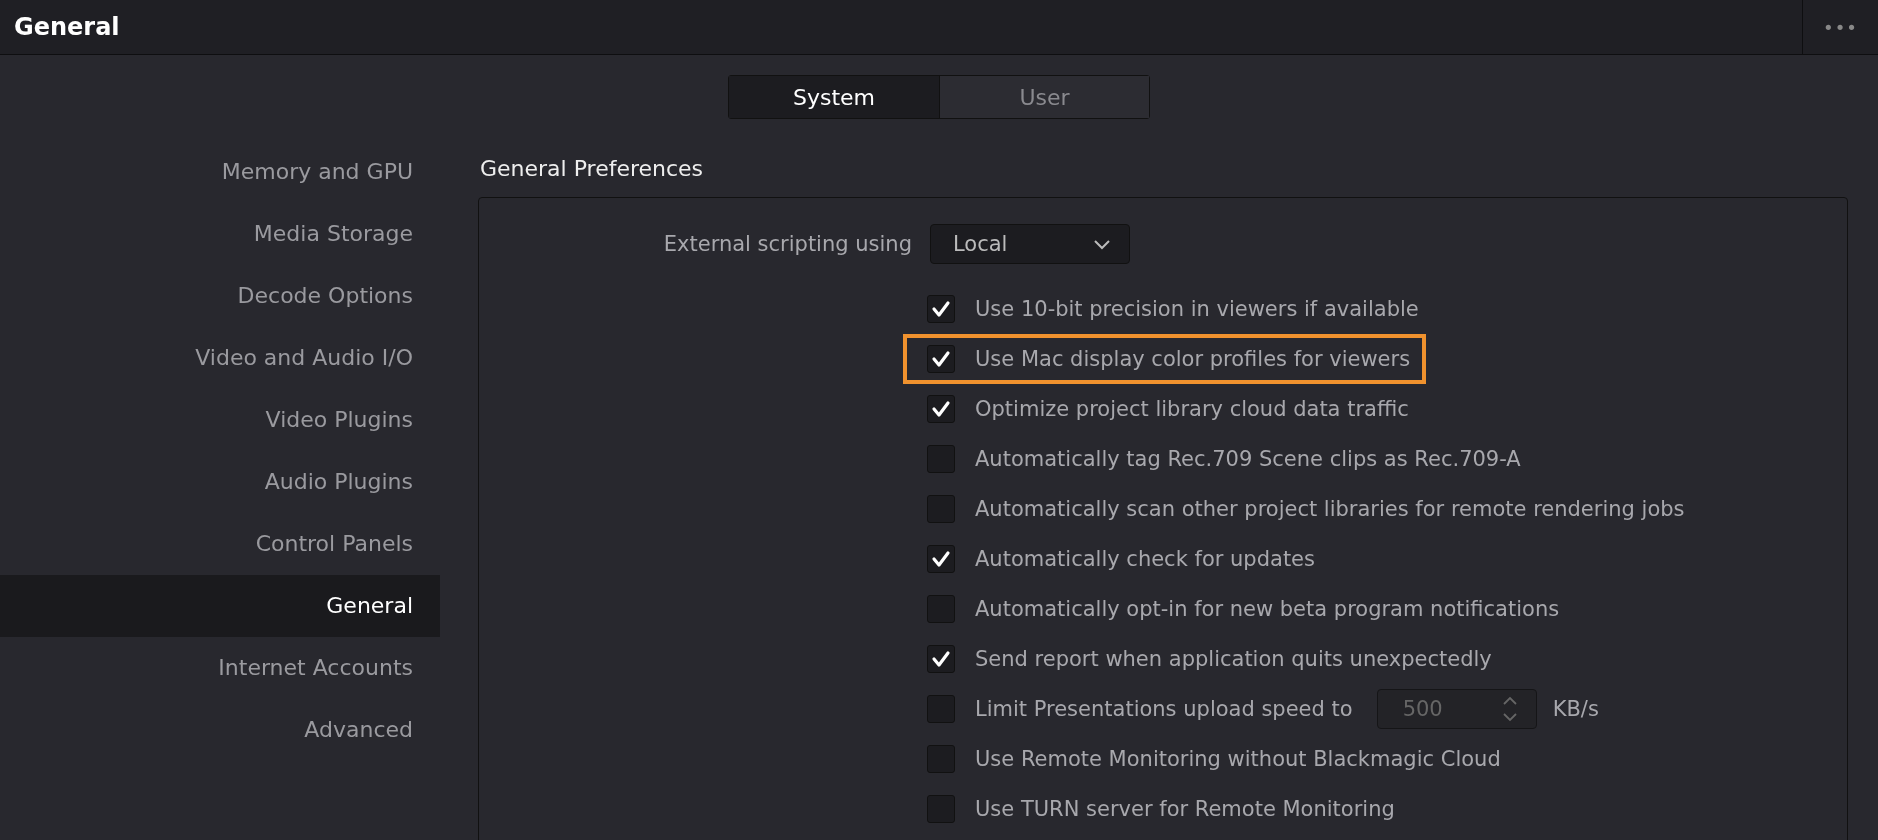 The height and width of the screenshot is (840, 1878). I want to click on sidebar-item: Internet Accounts, so click(220, 668).